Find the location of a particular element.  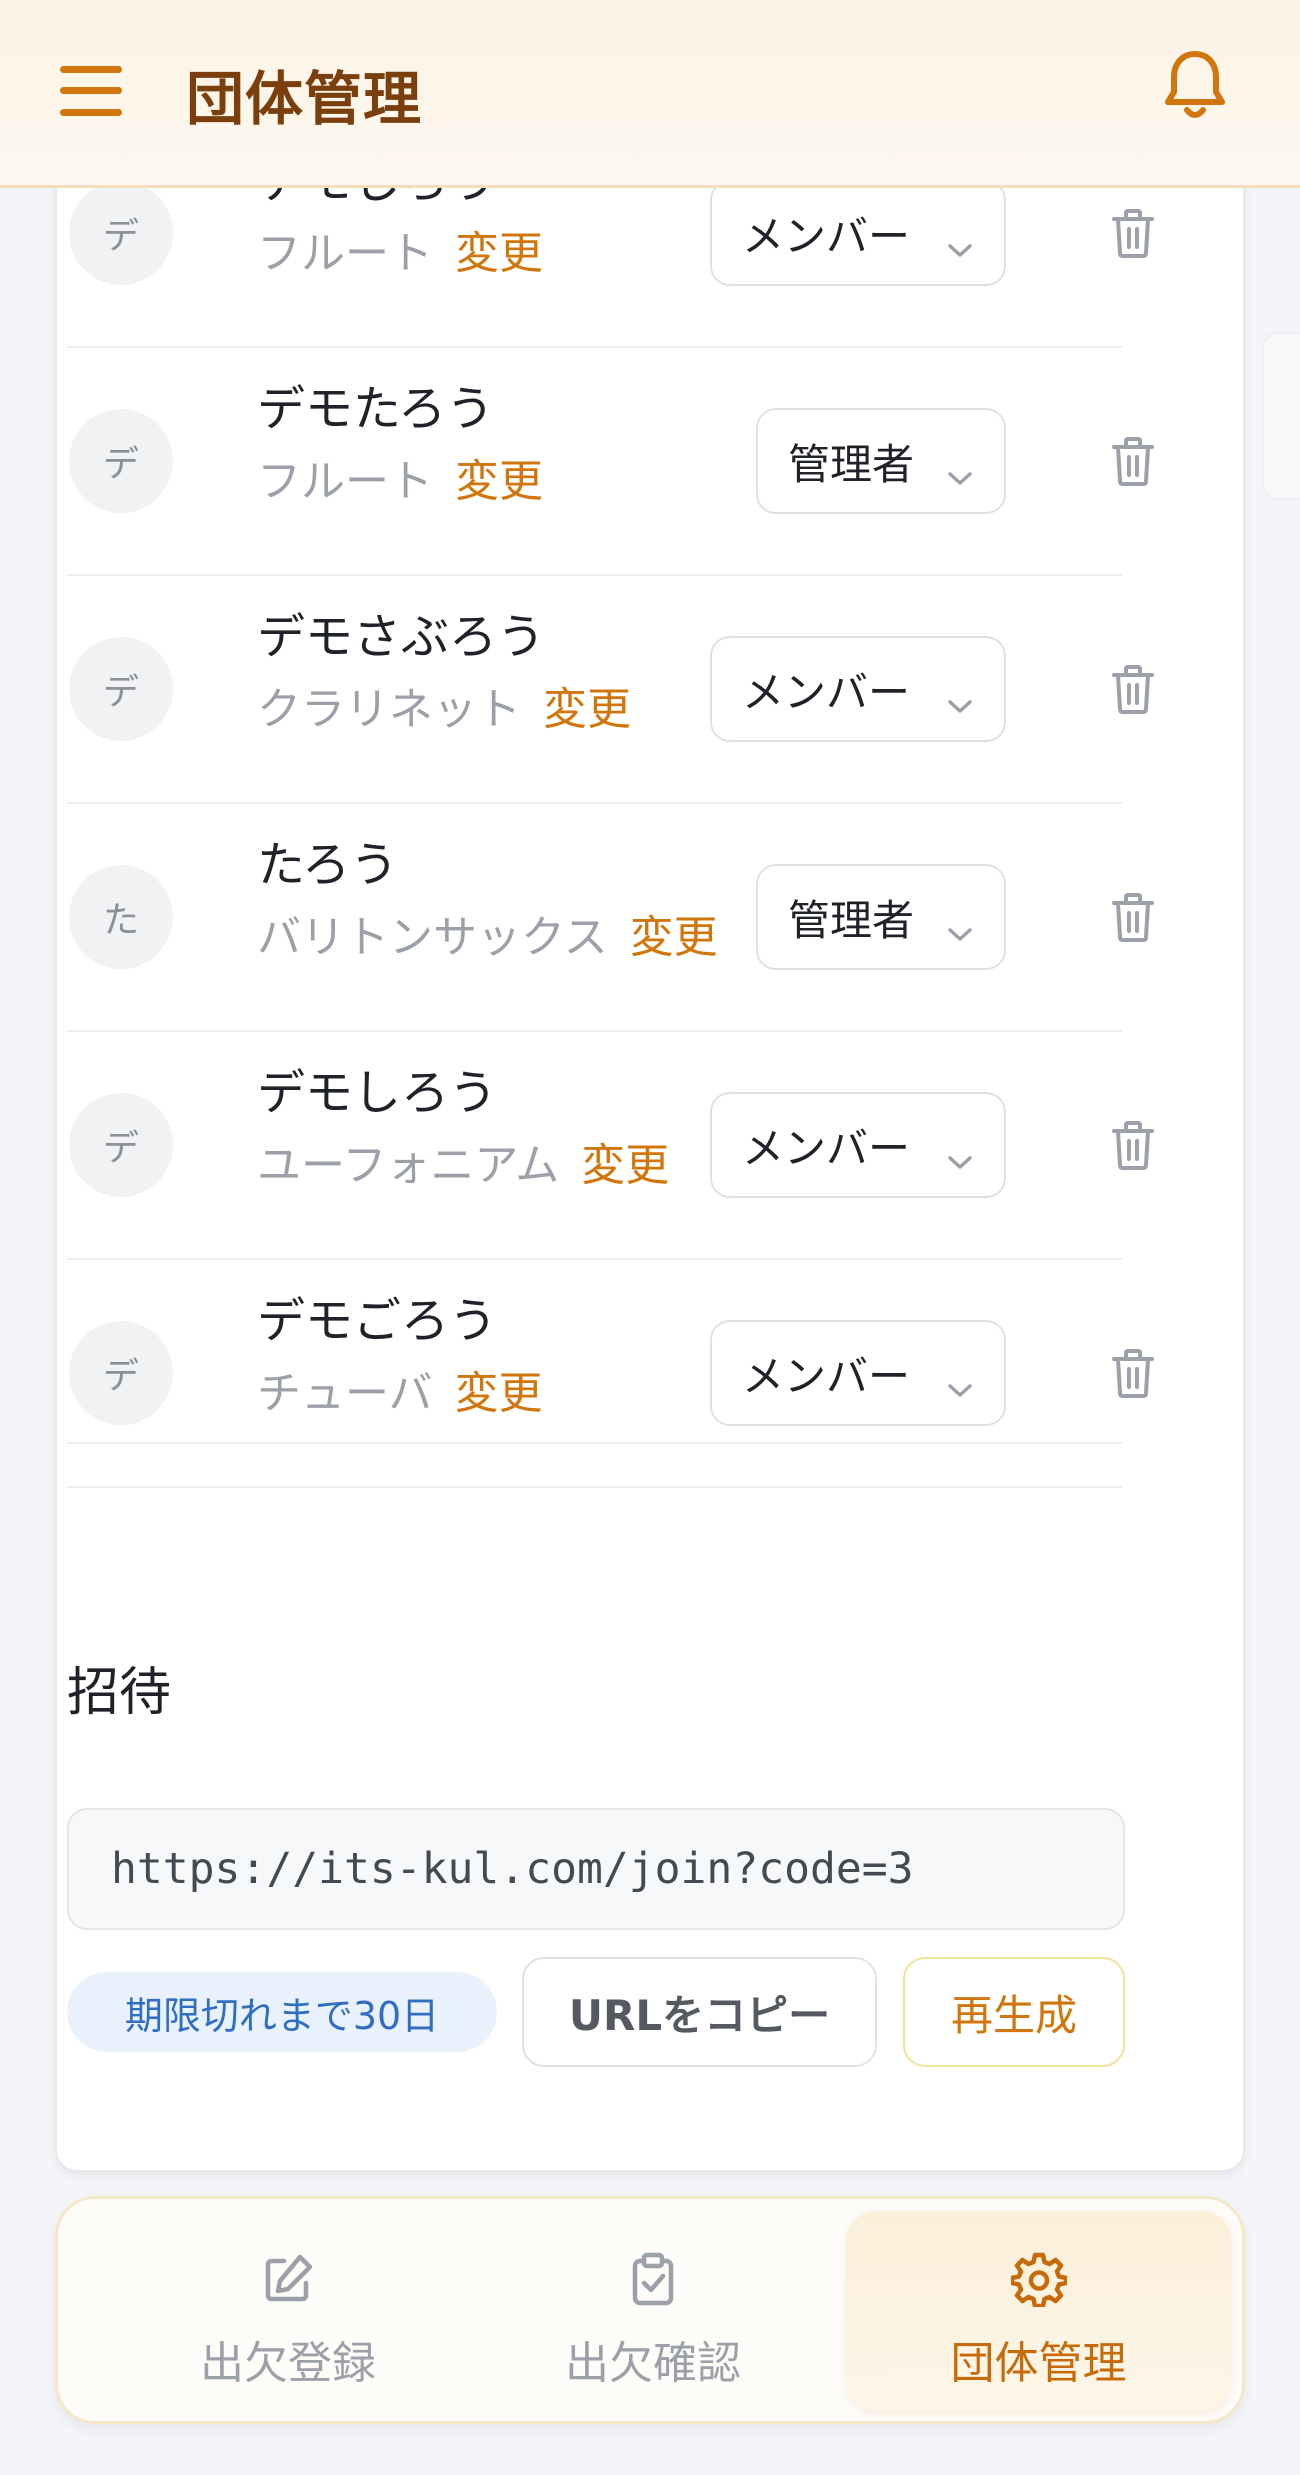

member-part-line: バリトンサックス 変更 is located at coordinates (487, 933).